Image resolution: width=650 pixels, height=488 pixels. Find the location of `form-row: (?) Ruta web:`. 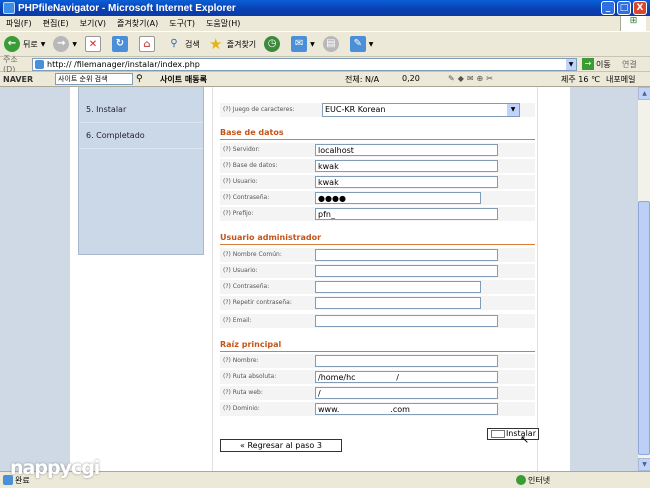

form-row: (?) Ruta web: is located at coordinates (377, 393).